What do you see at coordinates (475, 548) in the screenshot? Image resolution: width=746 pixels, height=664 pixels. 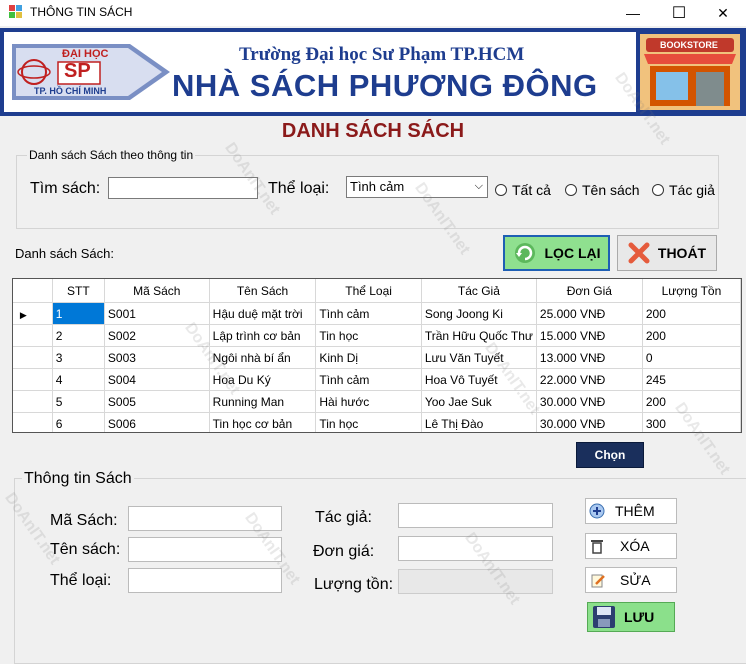 I see `price-input` at bounding box center [475, 548].